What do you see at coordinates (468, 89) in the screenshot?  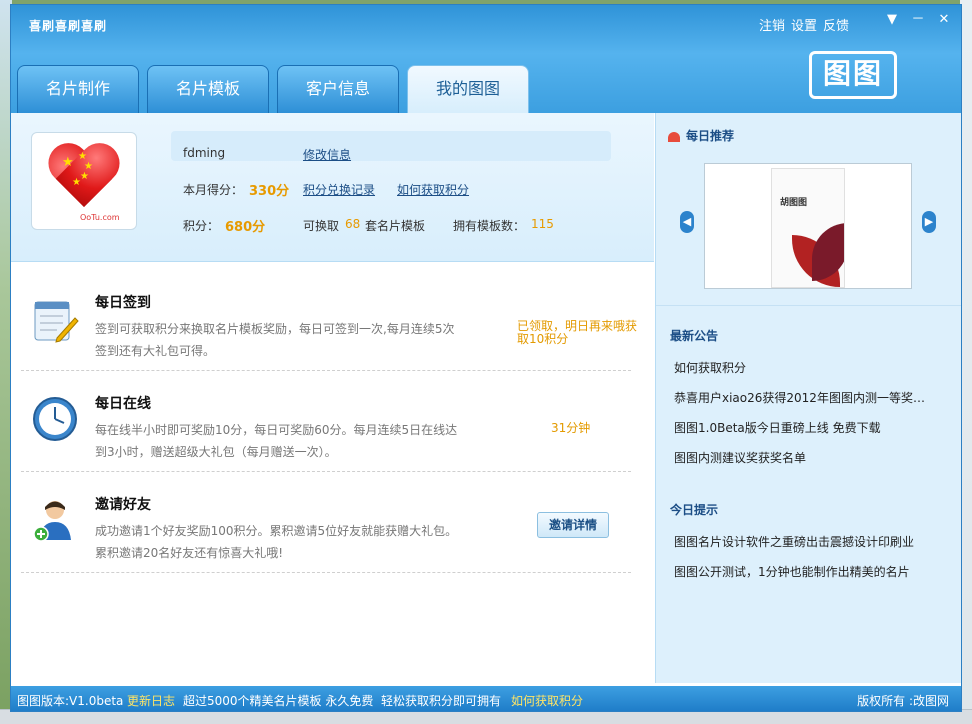 I see `tab-my-tutu: 我的图图` at bounding box center [468, 89].